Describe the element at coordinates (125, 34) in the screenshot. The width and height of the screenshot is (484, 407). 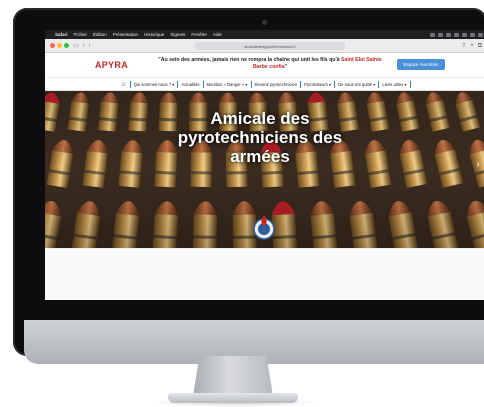
I see `menu-presentation: Présentation` at that location.